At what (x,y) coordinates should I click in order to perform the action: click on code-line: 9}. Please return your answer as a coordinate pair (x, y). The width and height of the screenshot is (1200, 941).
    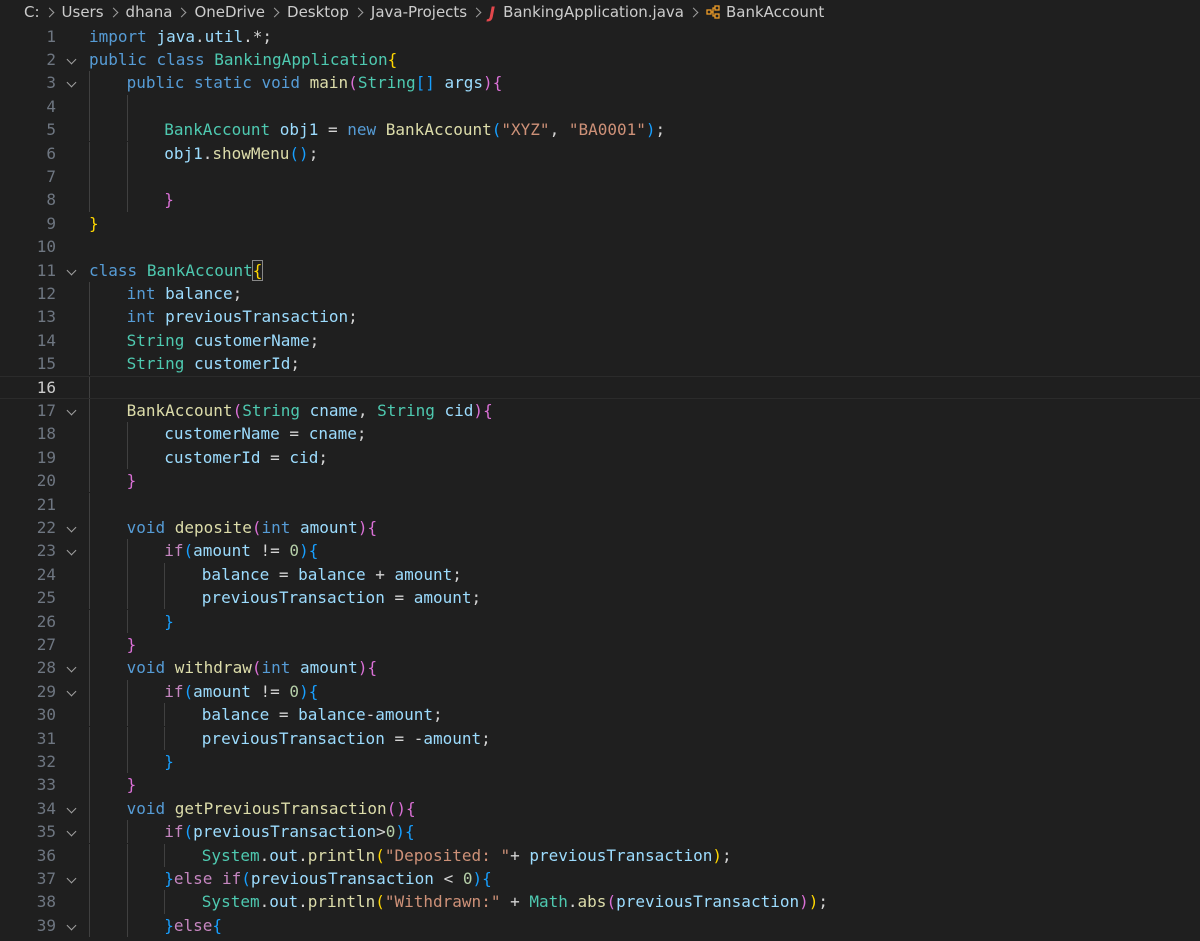
    Looking at the image, I should click on (600, 223).